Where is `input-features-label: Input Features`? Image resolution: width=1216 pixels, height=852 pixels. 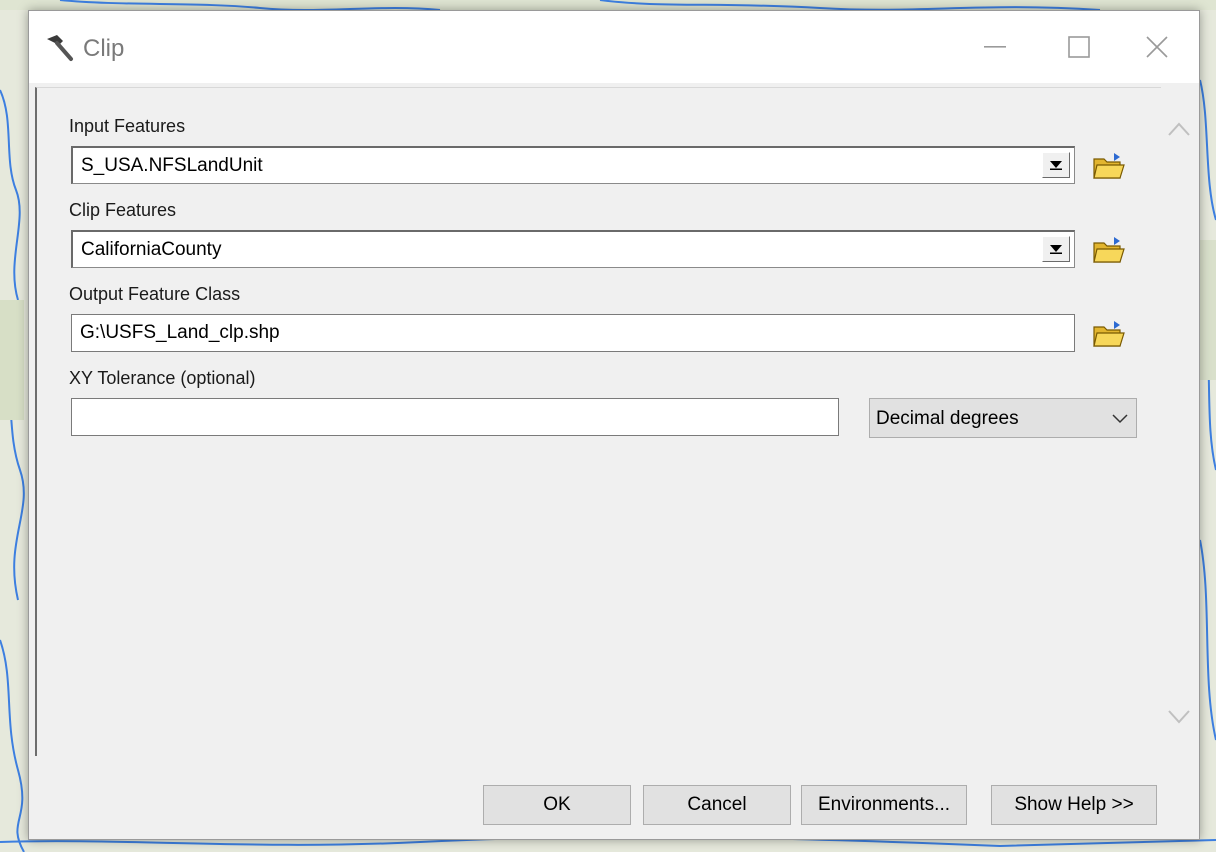
input-features-label: Input Features is located at coordinates (127, 126).